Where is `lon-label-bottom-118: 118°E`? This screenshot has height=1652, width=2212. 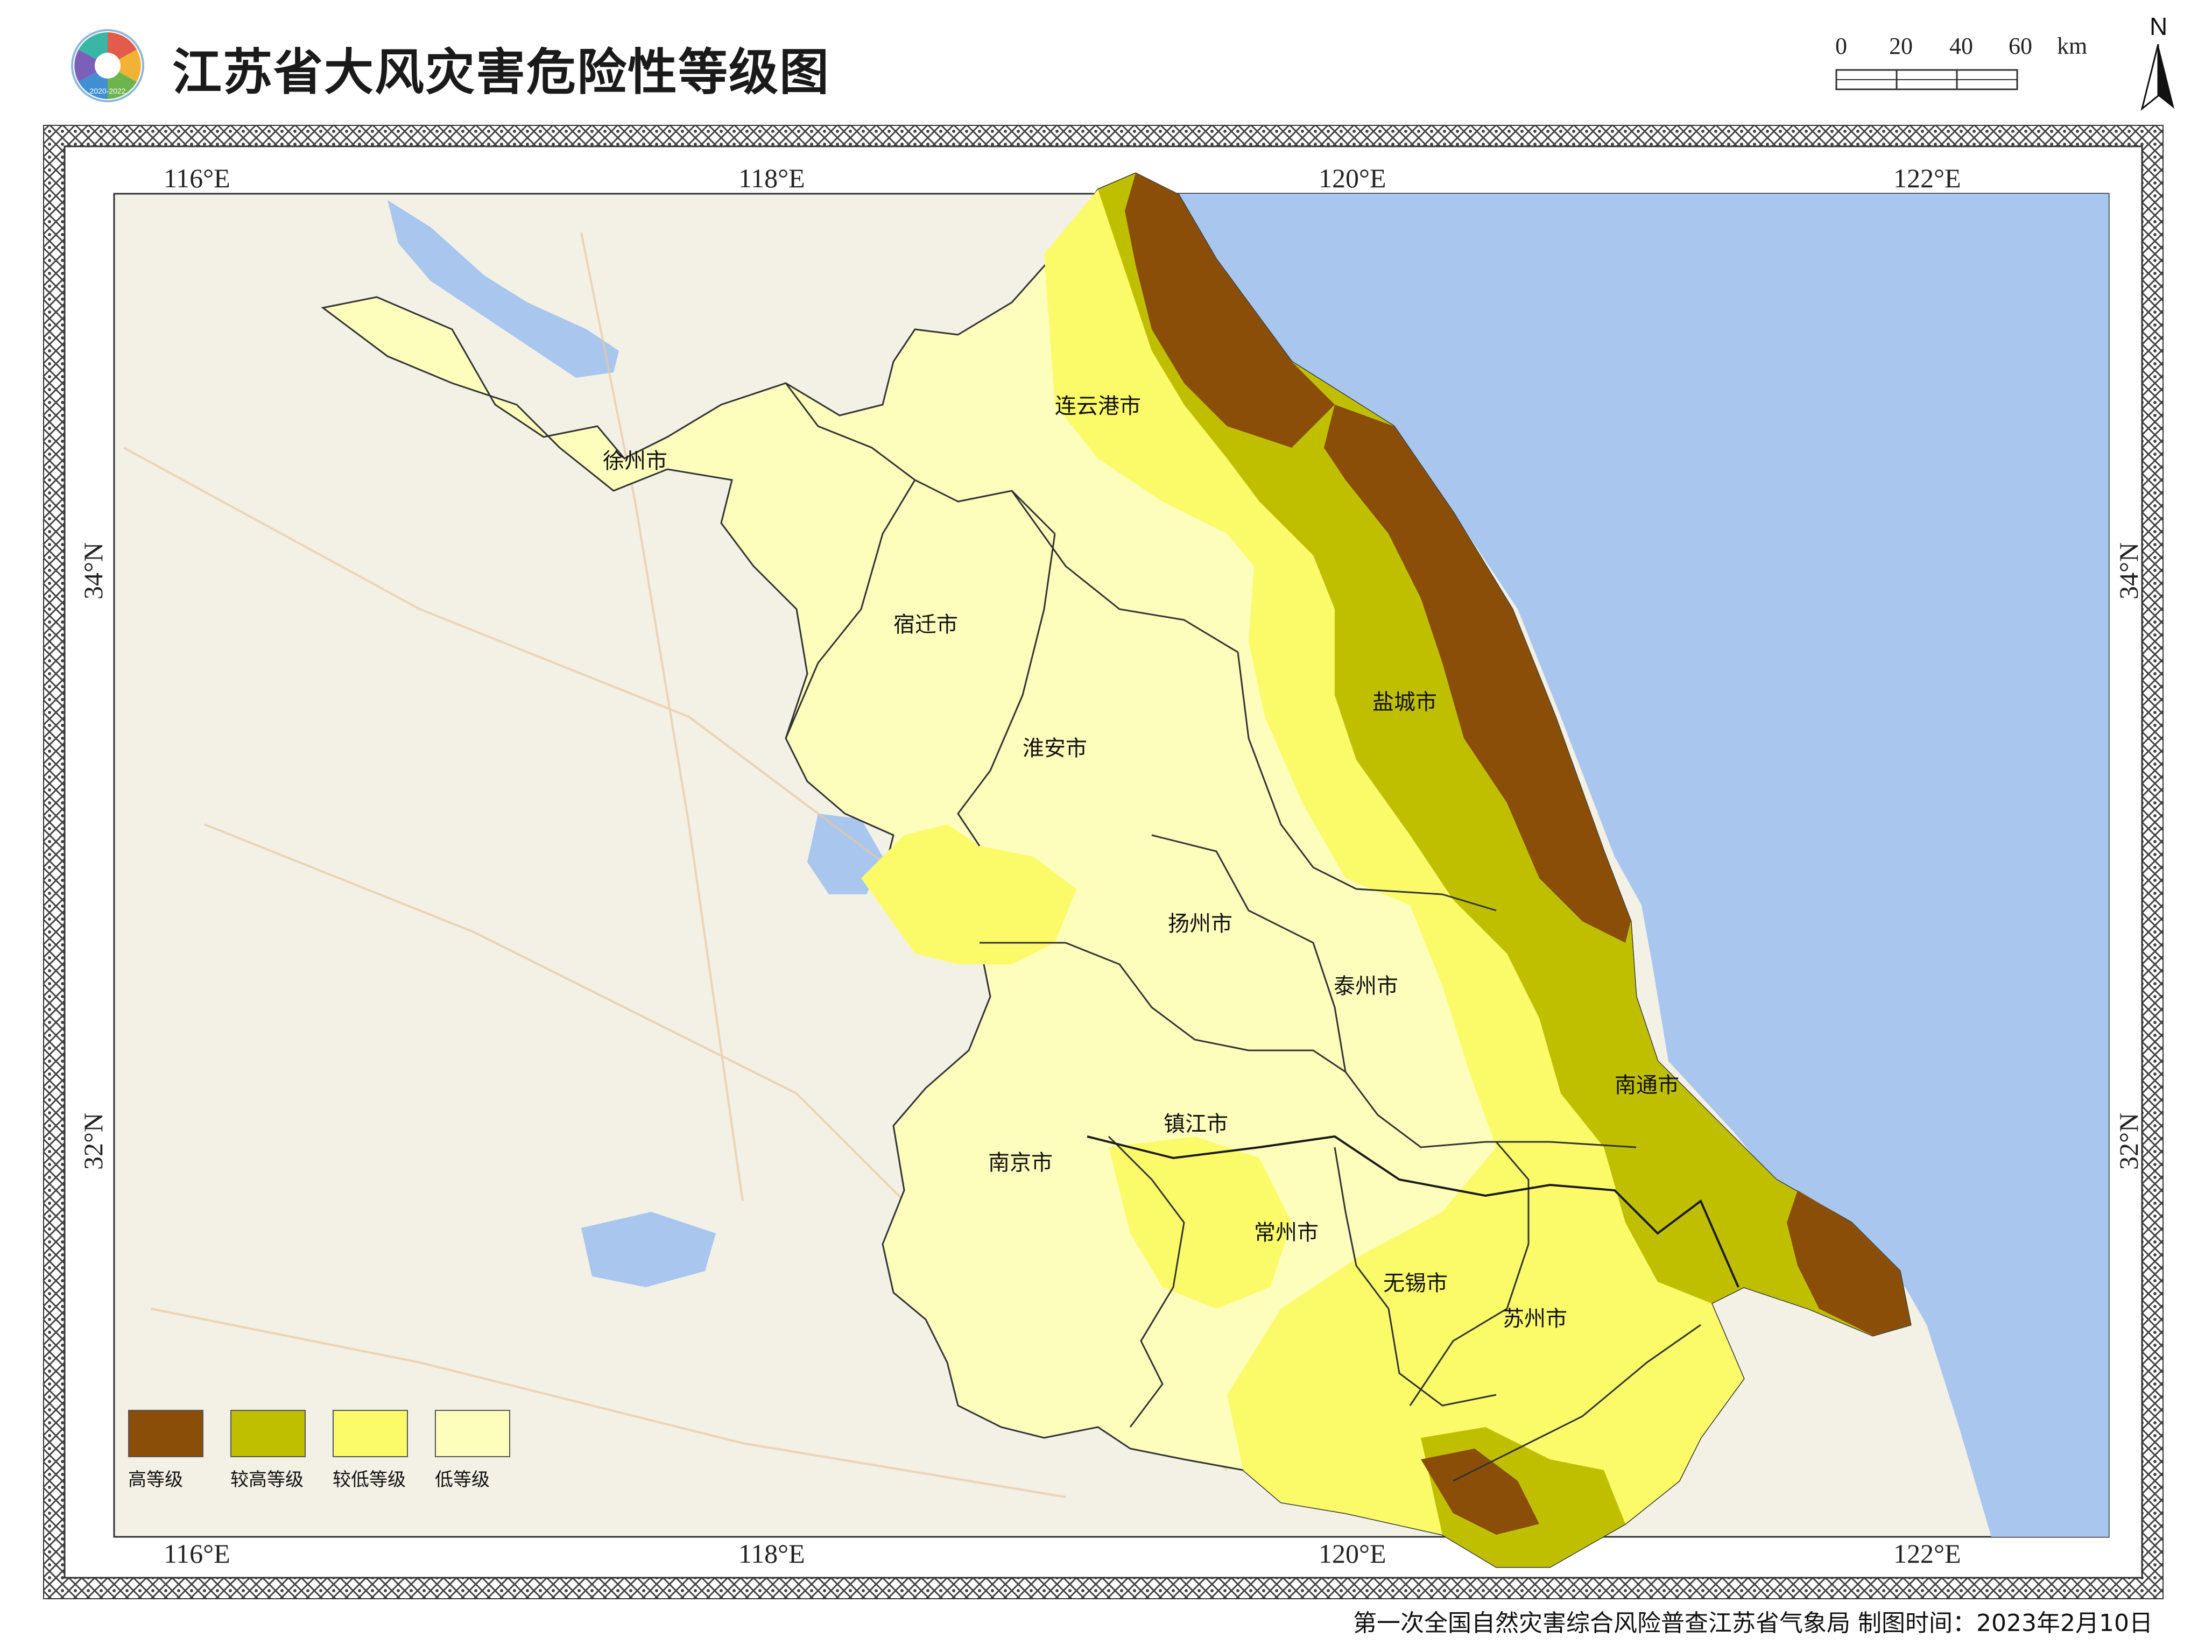
lon-label-bottom-118: 118°E is located at coordinates (771, 1553).